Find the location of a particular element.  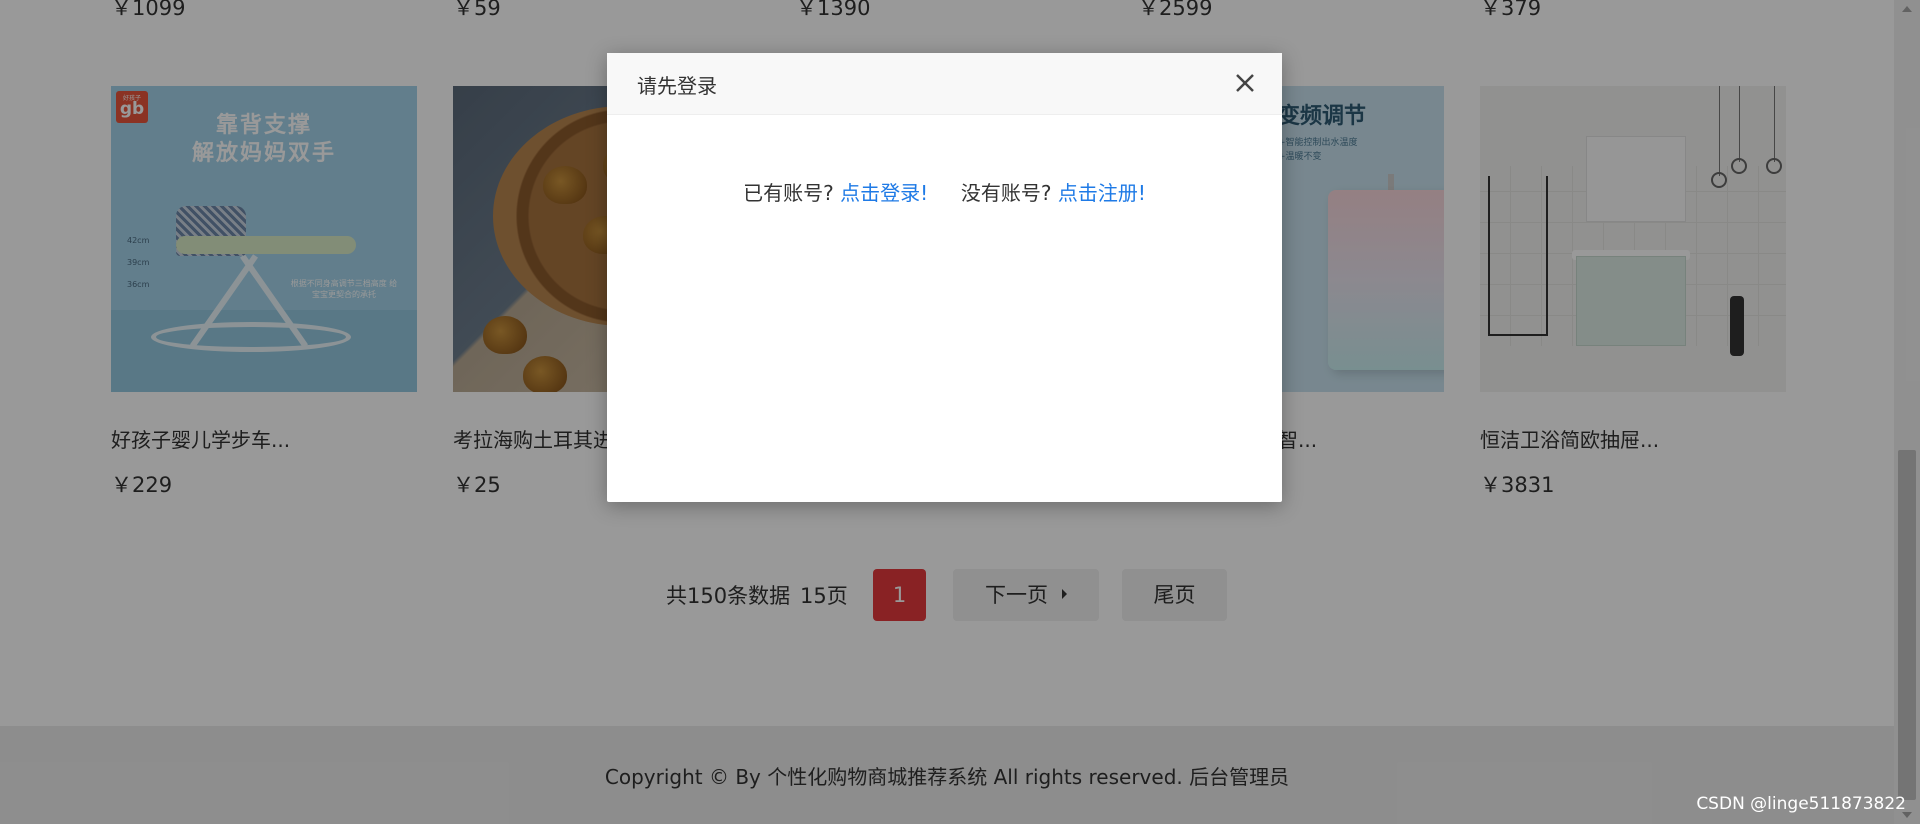

close-icon is located at coordinates (1245, 83).